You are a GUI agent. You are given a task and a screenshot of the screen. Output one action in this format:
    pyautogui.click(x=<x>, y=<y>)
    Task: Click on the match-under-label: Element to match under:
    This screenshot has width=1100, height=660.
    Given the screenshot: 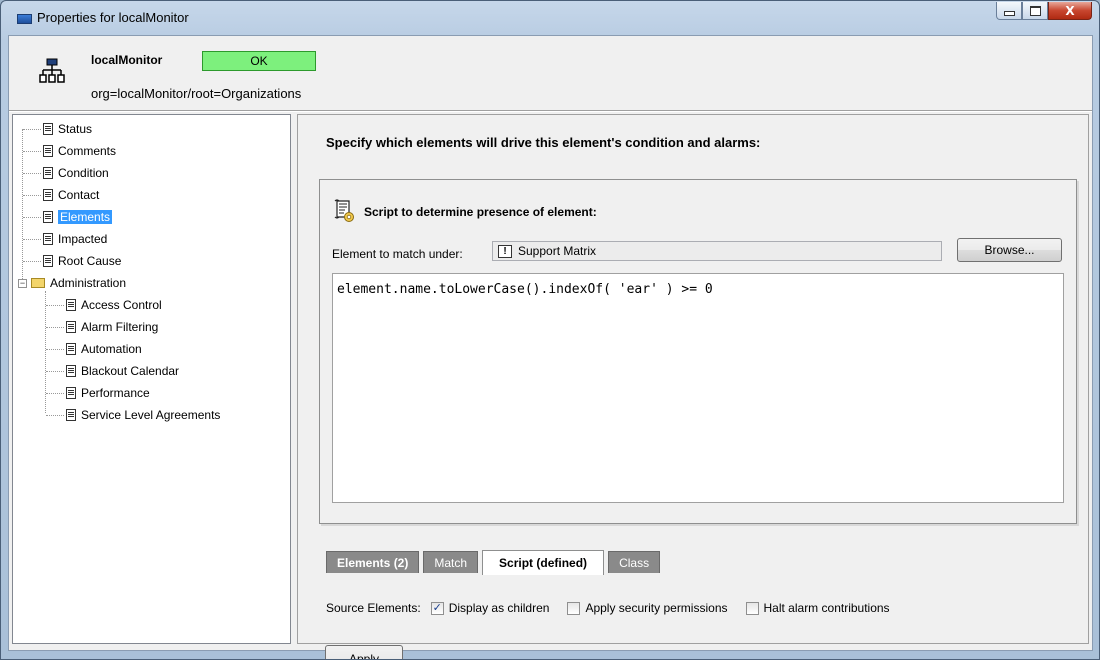 What is the action you would take?
    pyautogui.click(x=397, y=254)
    